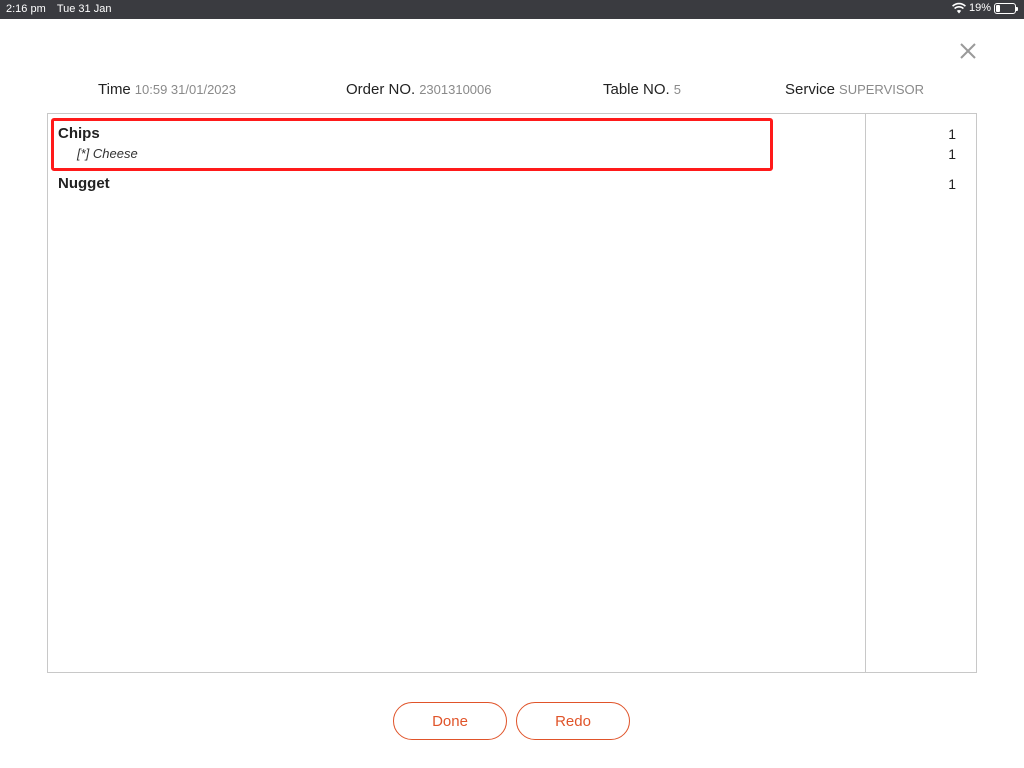 This screenshot has height=768, width=1024. Describe the element at coordinates (412, 144) in the screenshot. I see `selected-item-highlight` at that location.